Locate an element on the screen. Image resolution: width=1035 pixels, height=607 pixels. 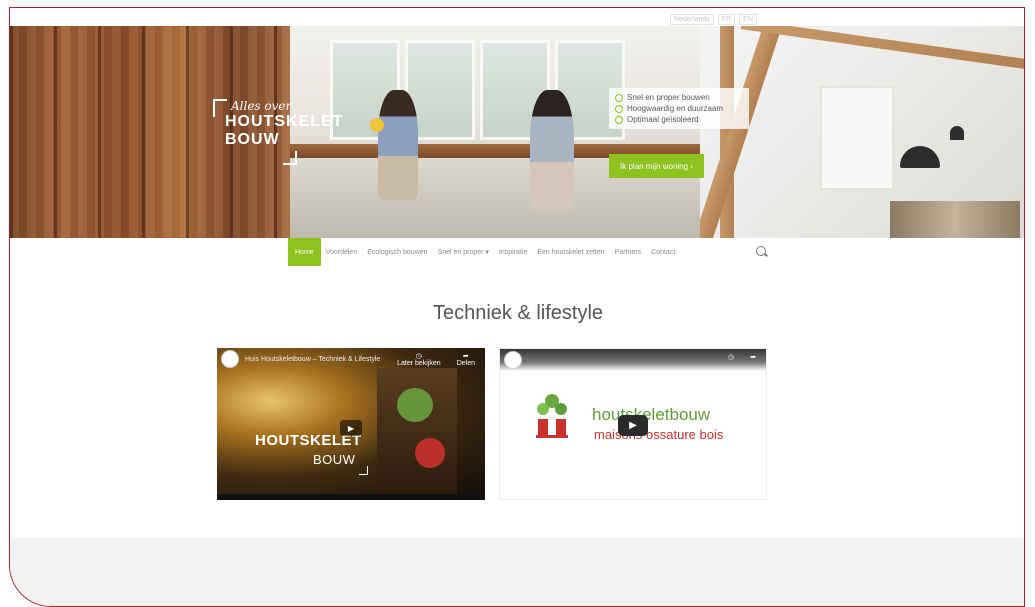
language-switcher: Nederlands FR EN is located at coordinates (713, 19).